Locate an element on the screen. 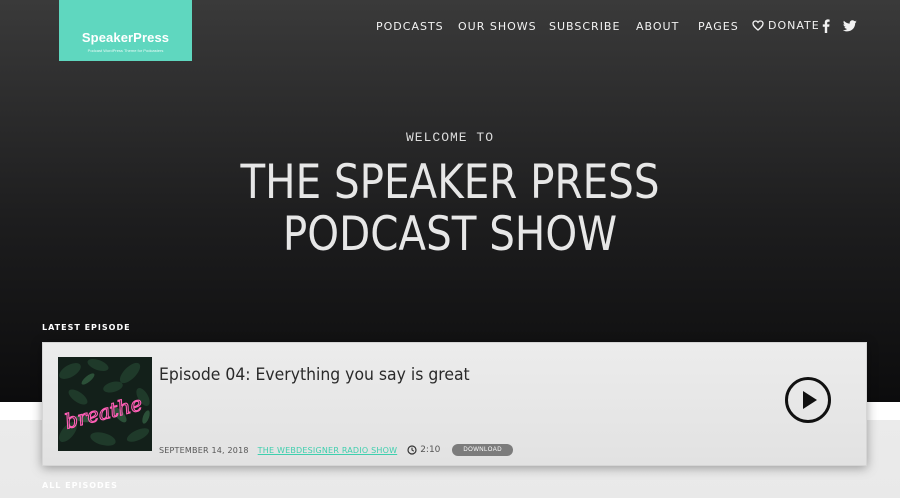  nav-subscribe: SUBSCRIBE is located at coordinates (584, 26).